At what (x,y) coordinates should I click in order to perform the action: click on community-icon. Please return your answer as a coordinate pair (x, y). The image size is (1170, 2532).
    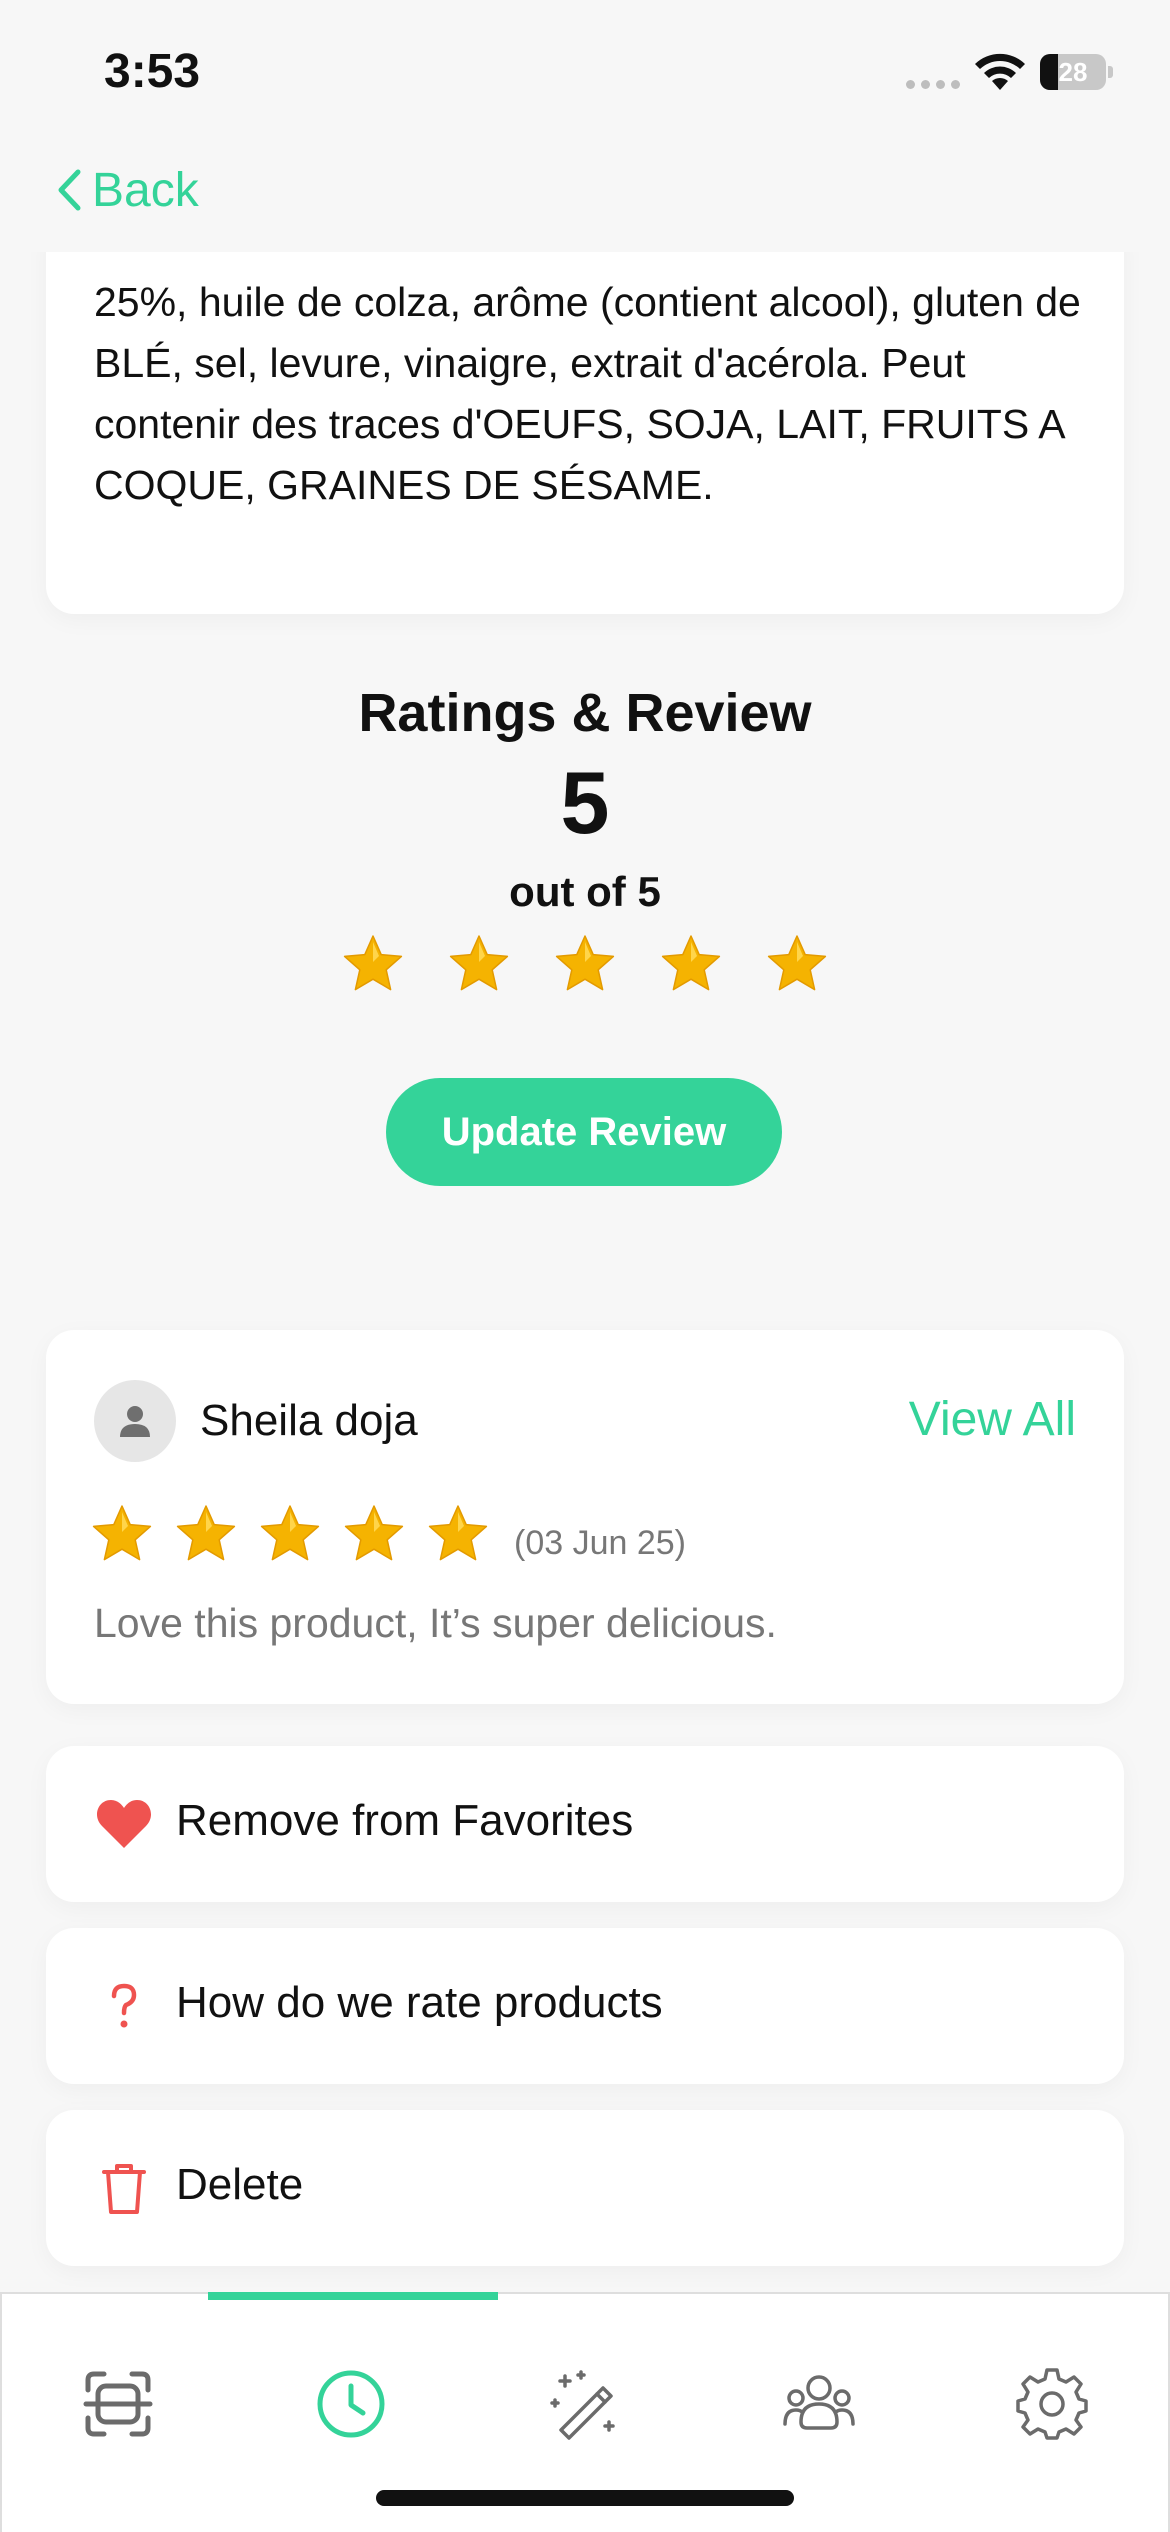
    Looking at the image, I should click on (819, 2402).